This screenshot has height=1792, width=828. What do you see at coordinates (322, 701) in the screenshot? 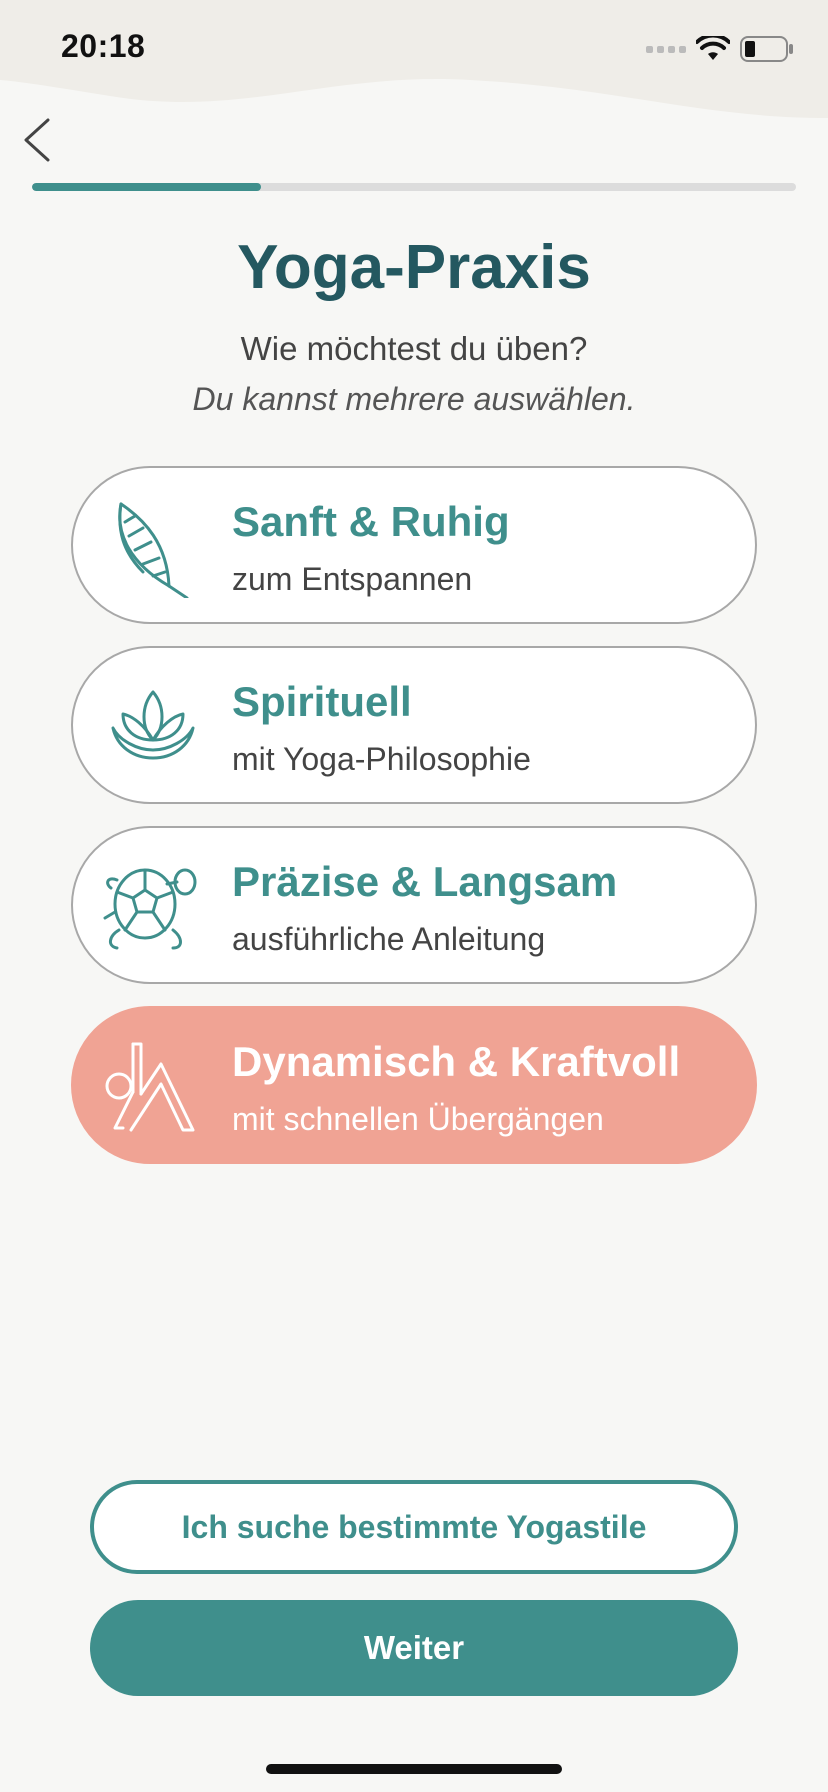
I see `option-title: Spirituell` at bounding box center [322, 701].